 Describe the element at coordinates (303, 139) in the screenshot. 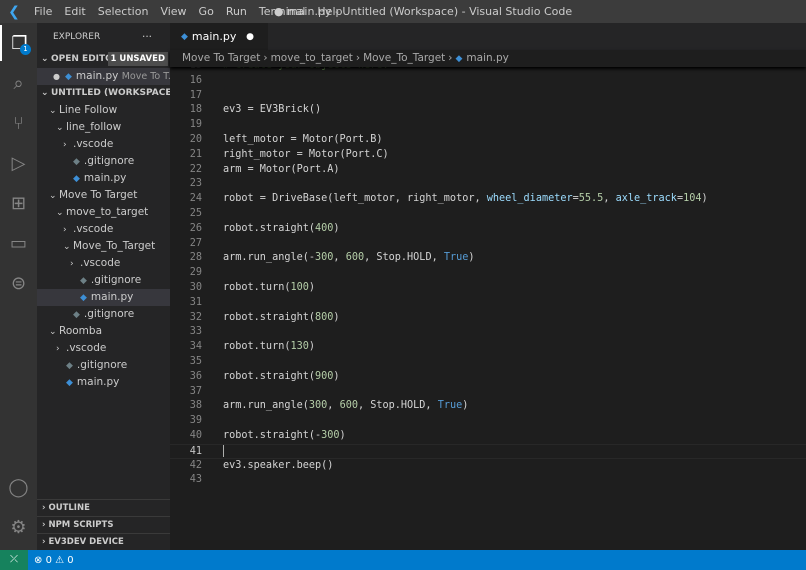

I see `code-token: left_motor = Motor(Port.B)` at that location.